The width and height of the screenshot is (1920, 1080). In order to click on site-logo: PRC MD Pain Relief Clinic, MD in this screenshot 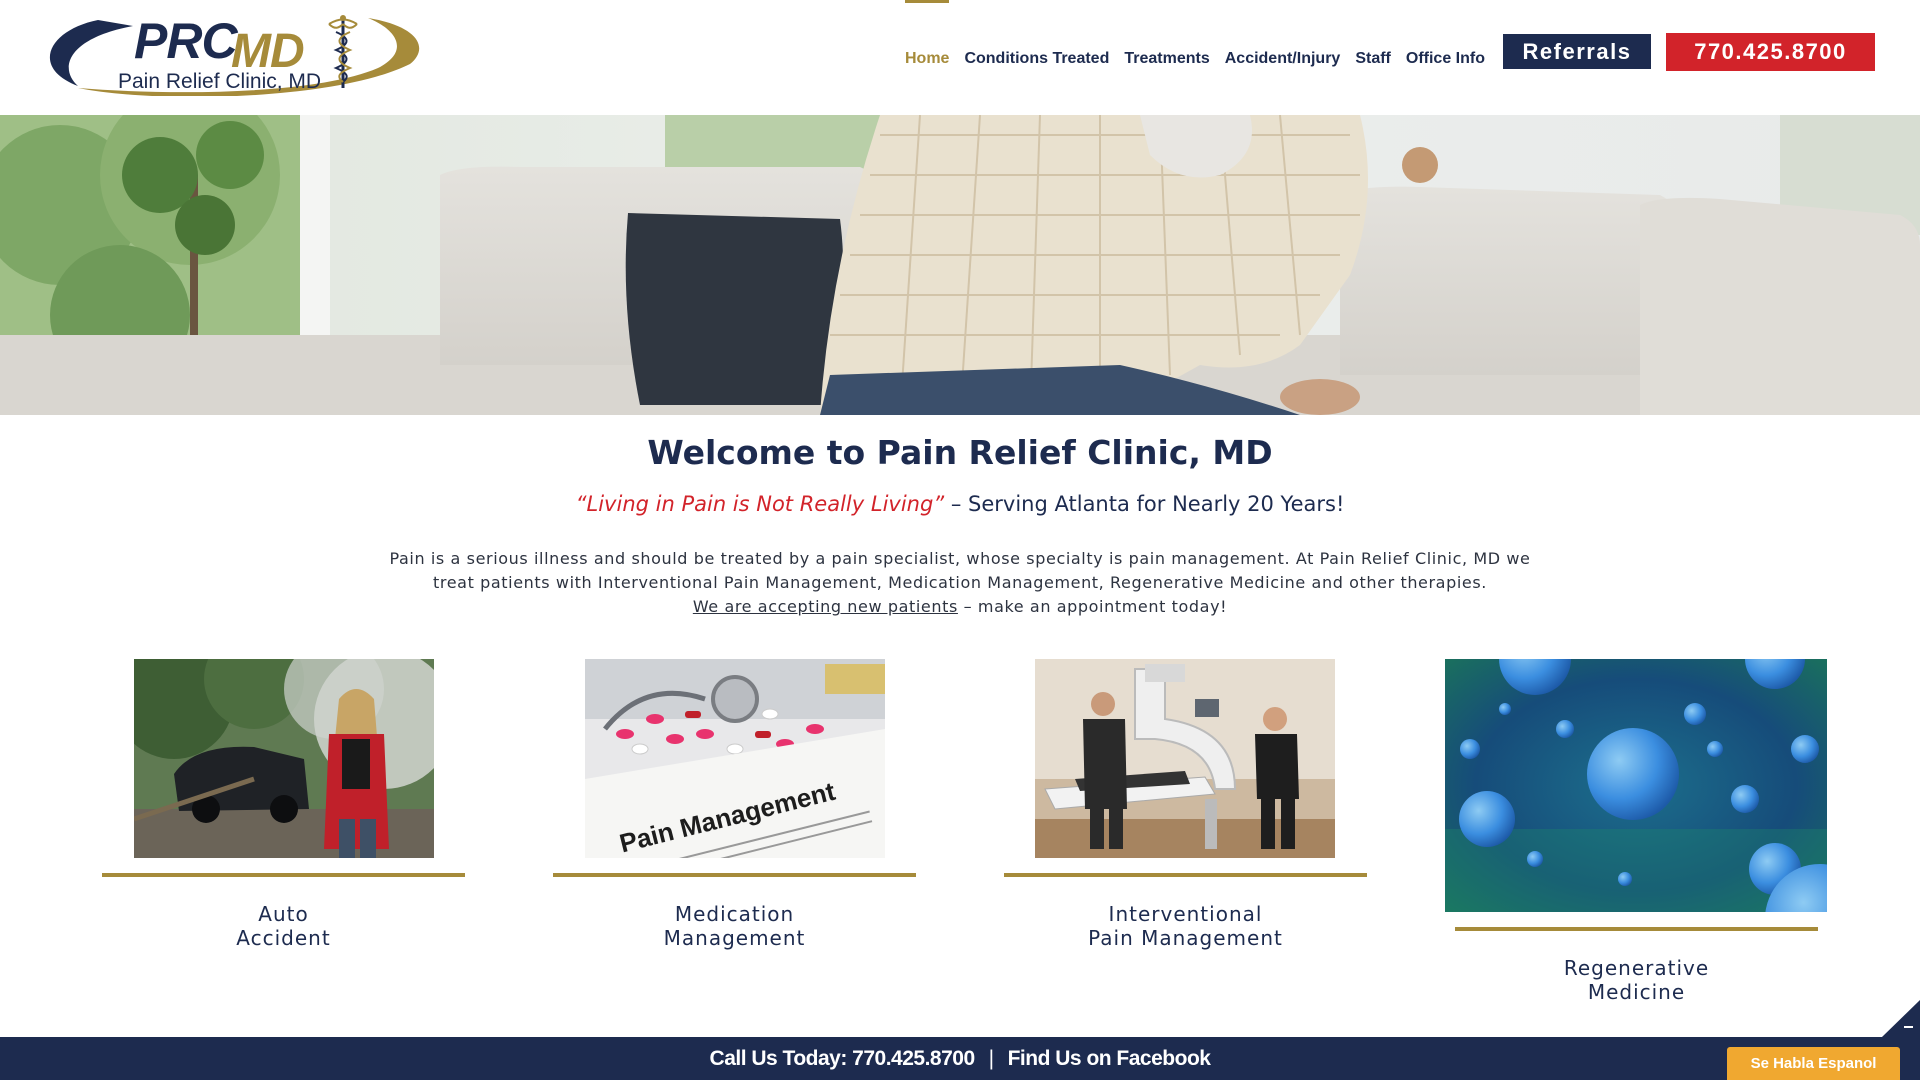, I will do `click(230, 52)`.